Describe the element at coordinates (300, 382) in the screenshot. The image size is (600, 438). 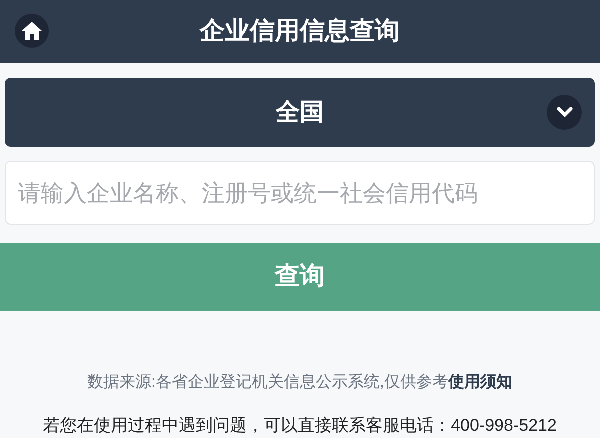
I see `data-source-note: 数据来源:各省企业登记机关信息公示系统,仅供参考使用须知` at that location.